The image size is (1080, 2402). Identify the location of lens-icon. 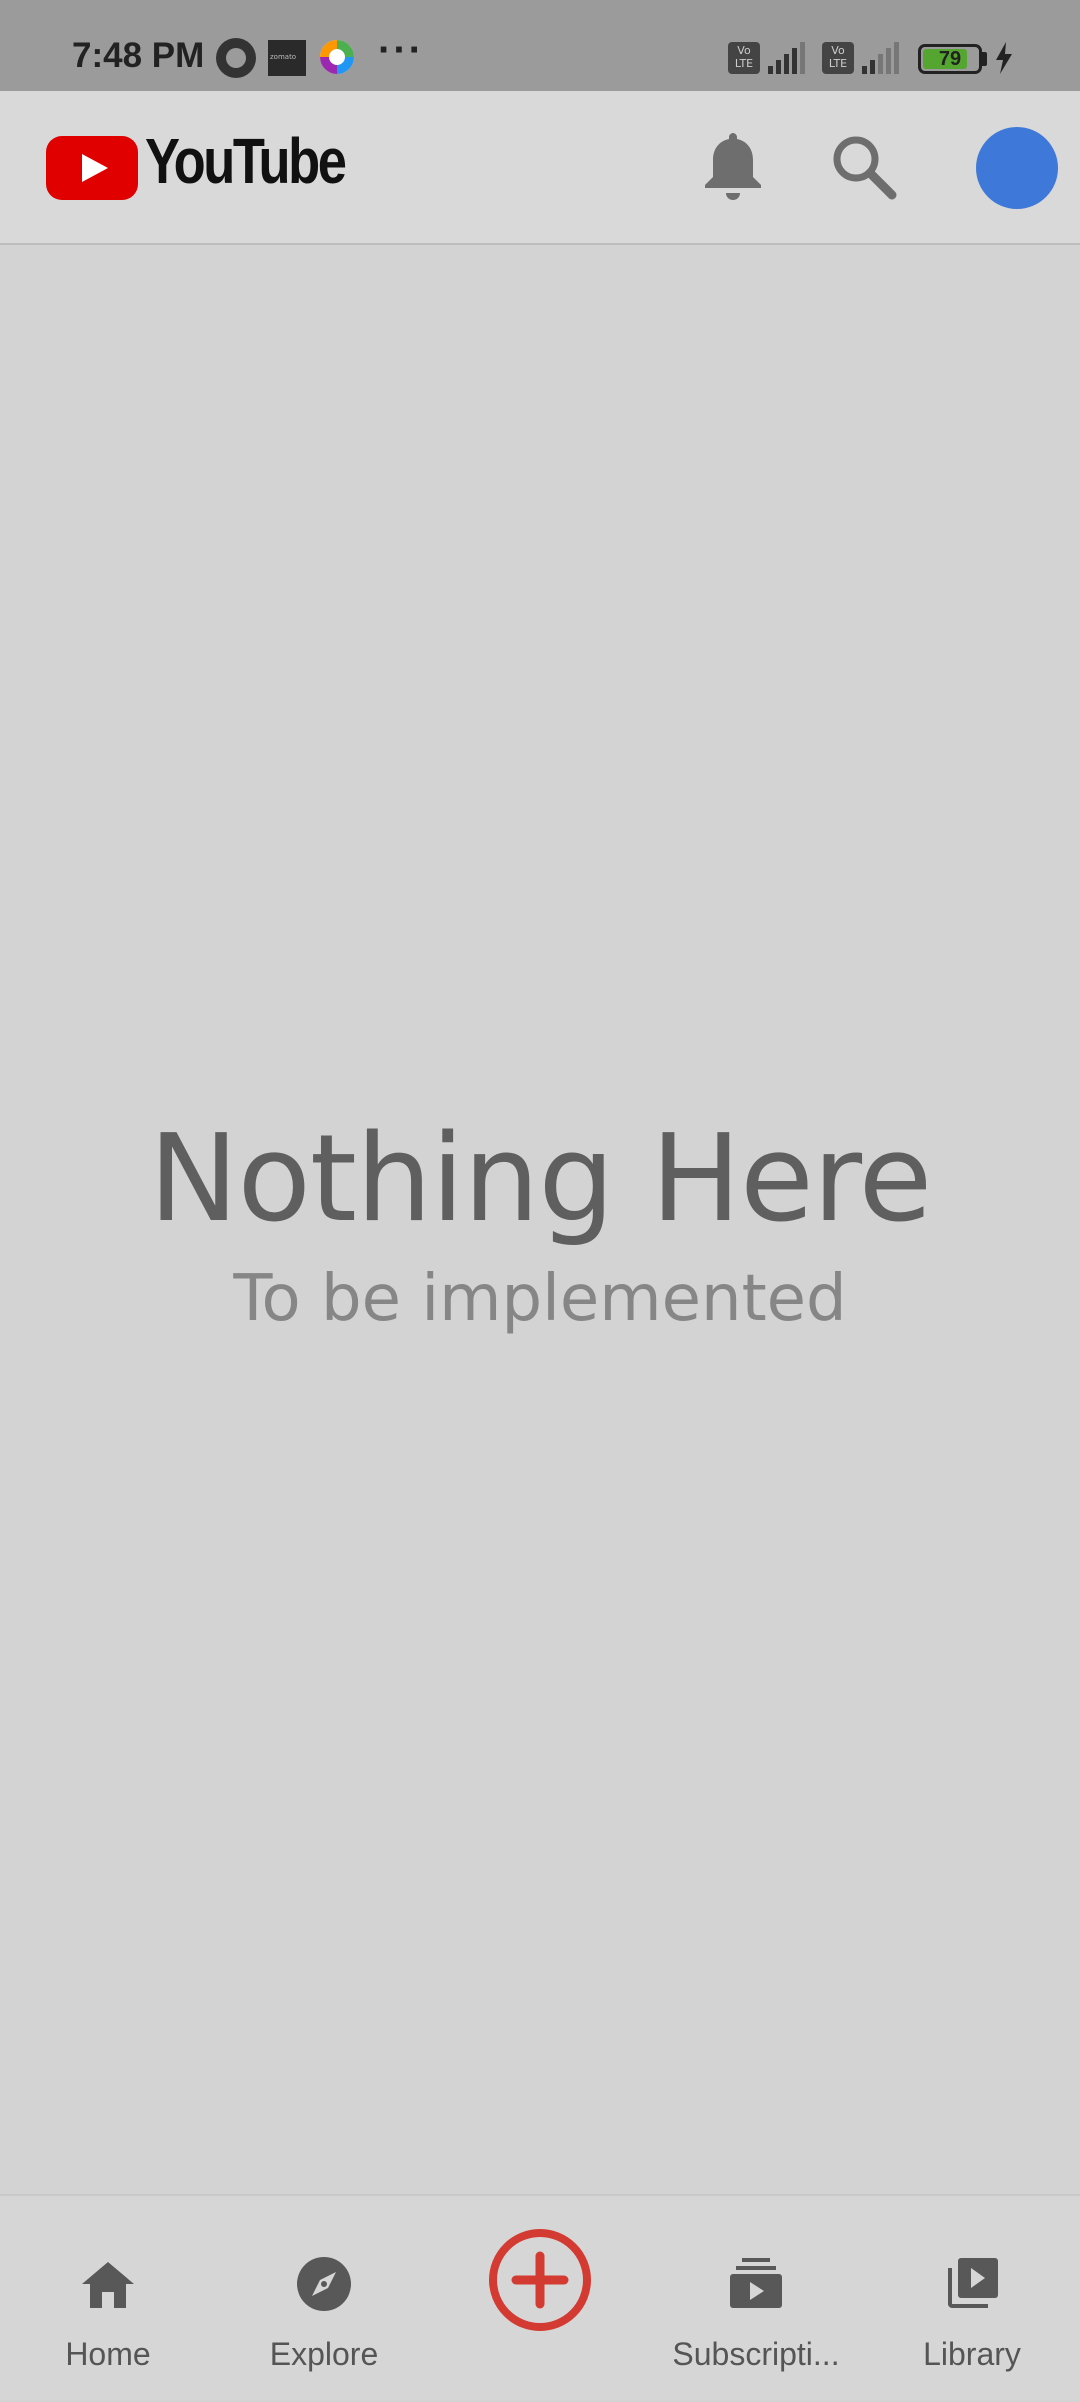
(337, 57).